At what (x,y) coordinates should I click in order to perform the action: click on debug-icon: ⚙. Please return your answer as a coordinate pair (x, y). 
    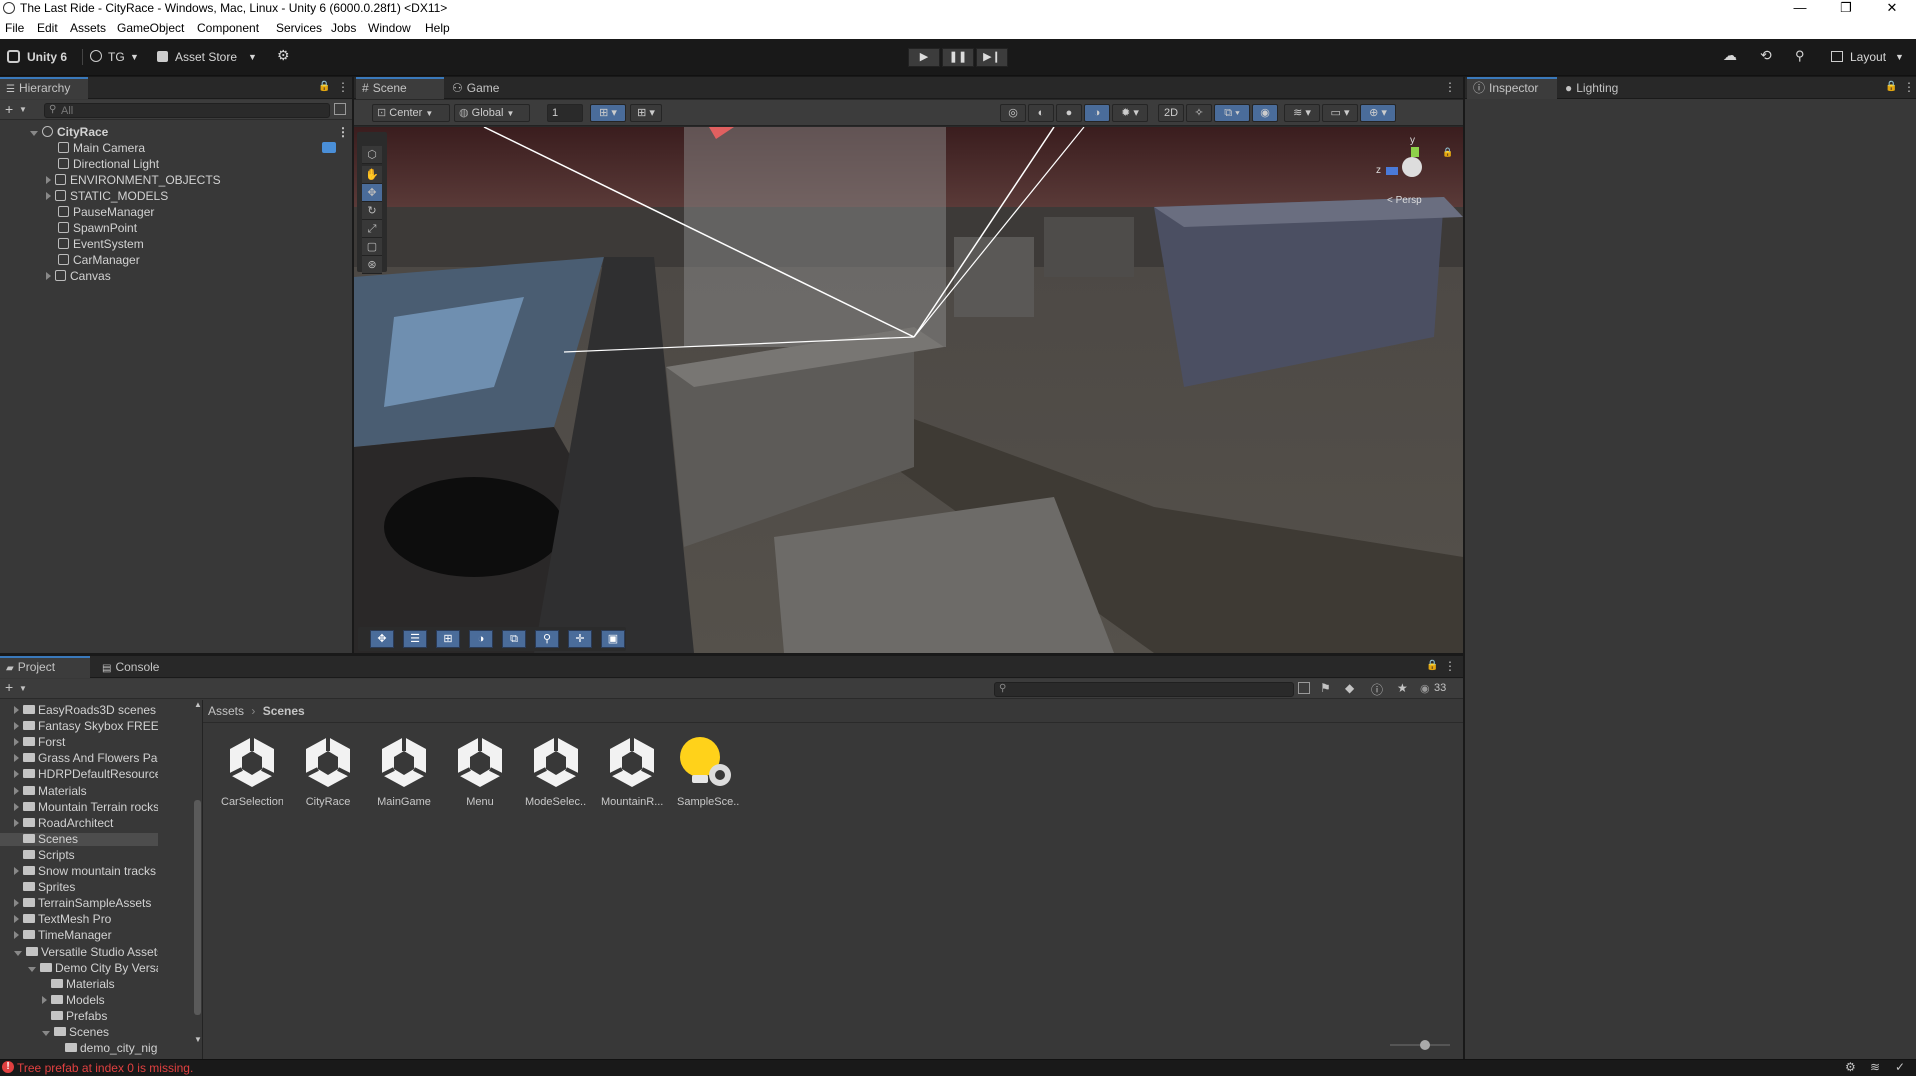
    Looking at the image, I should click on (1850, 1067).